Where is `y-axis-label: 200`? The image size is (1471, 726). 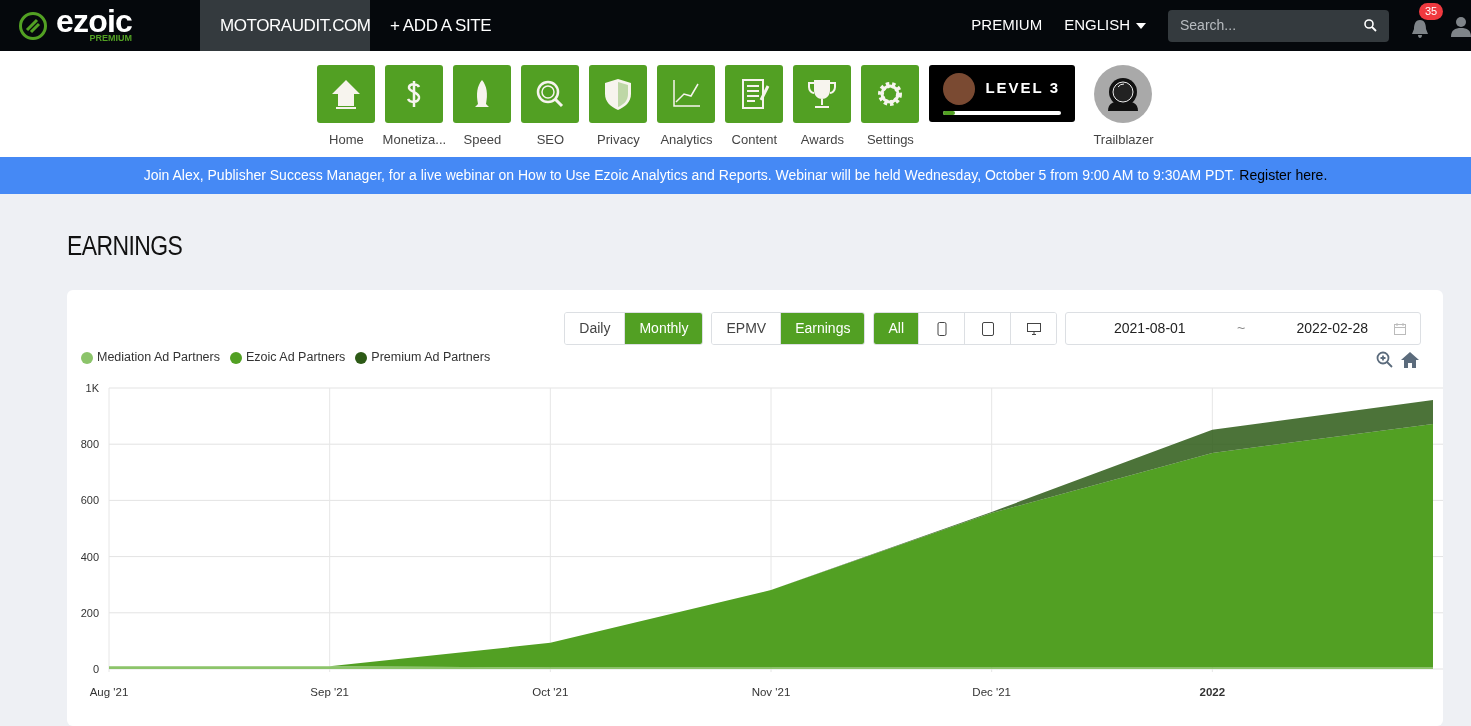 y-axis-label: 200 is located at coordinates (89, 612).